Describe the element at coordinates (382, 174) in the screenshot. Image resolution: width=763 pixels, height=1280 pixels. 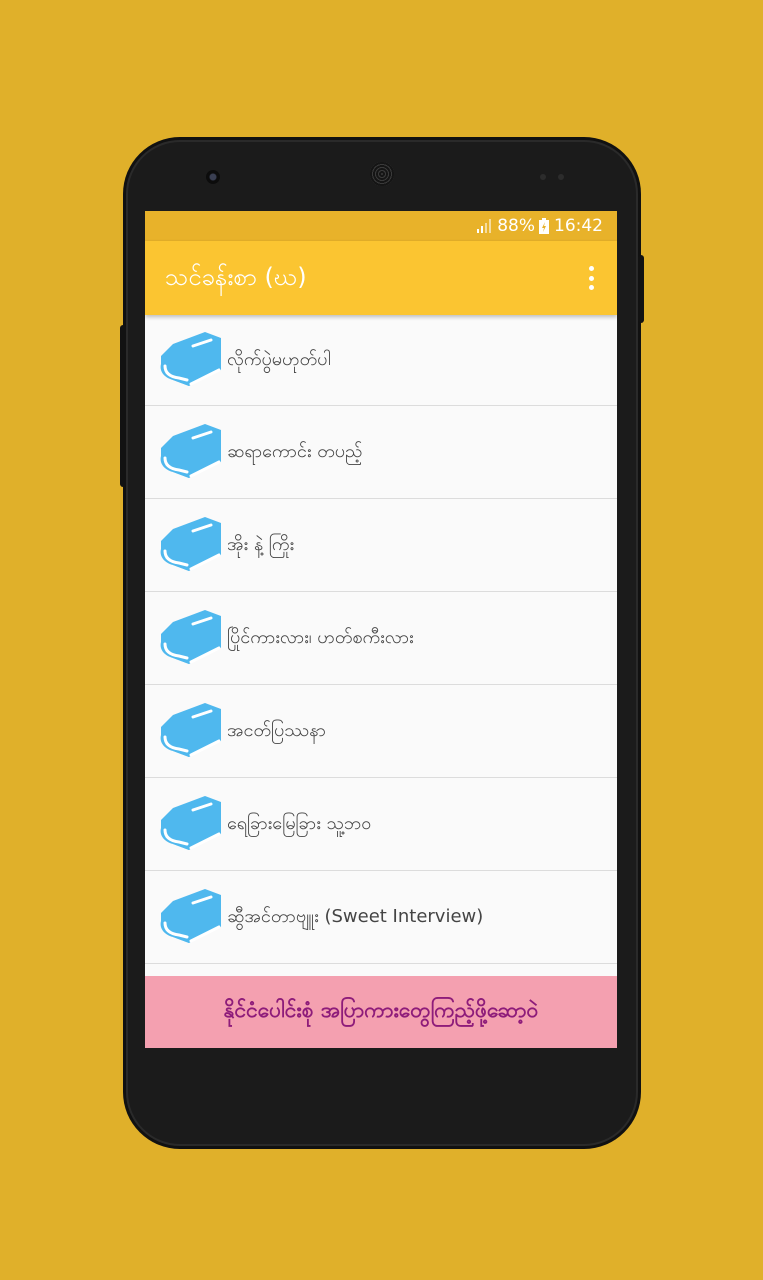
I see `earpiece-speaker` at that location.